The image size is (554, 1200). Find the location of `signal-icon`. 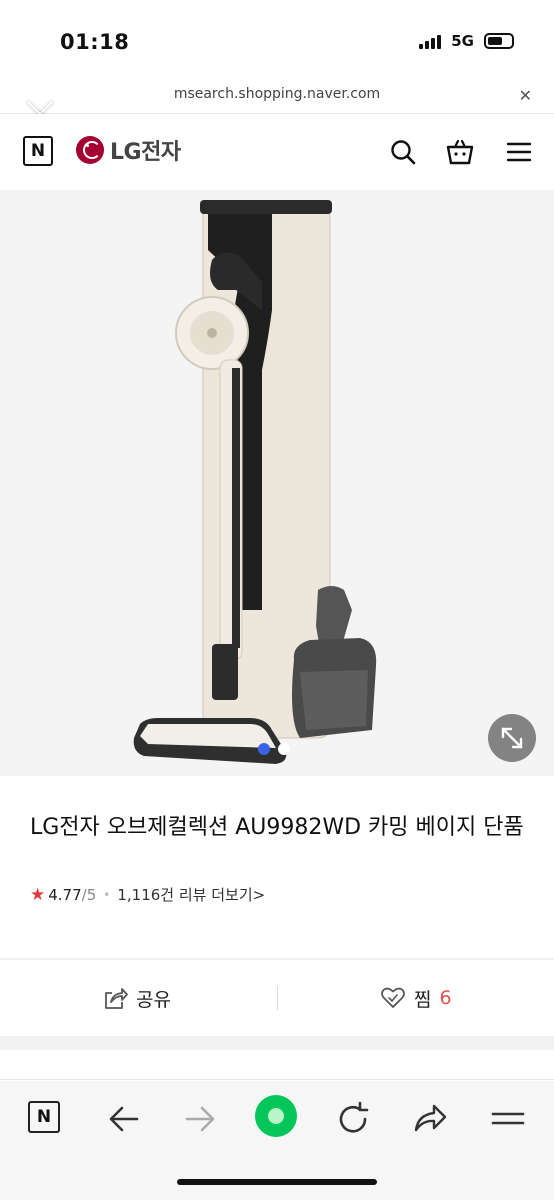

signal-icon is located at coordinates (430, 41).